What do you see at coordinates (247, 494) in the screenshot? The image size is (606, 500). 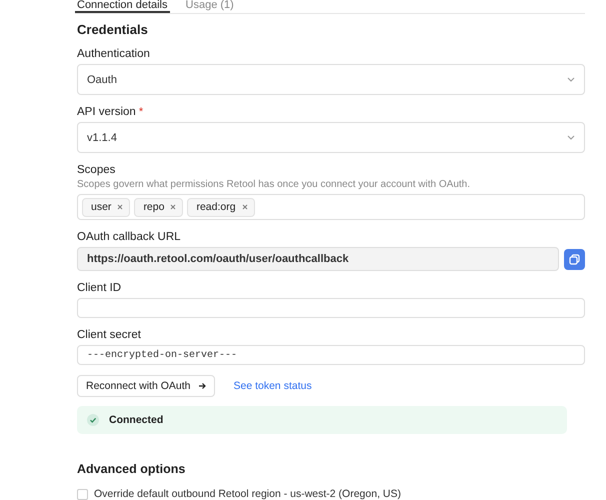 I see `checkbox-label: Override default outbound Retool region - us-west-2 (Oregon, US)` at bounding box center [247, 494].